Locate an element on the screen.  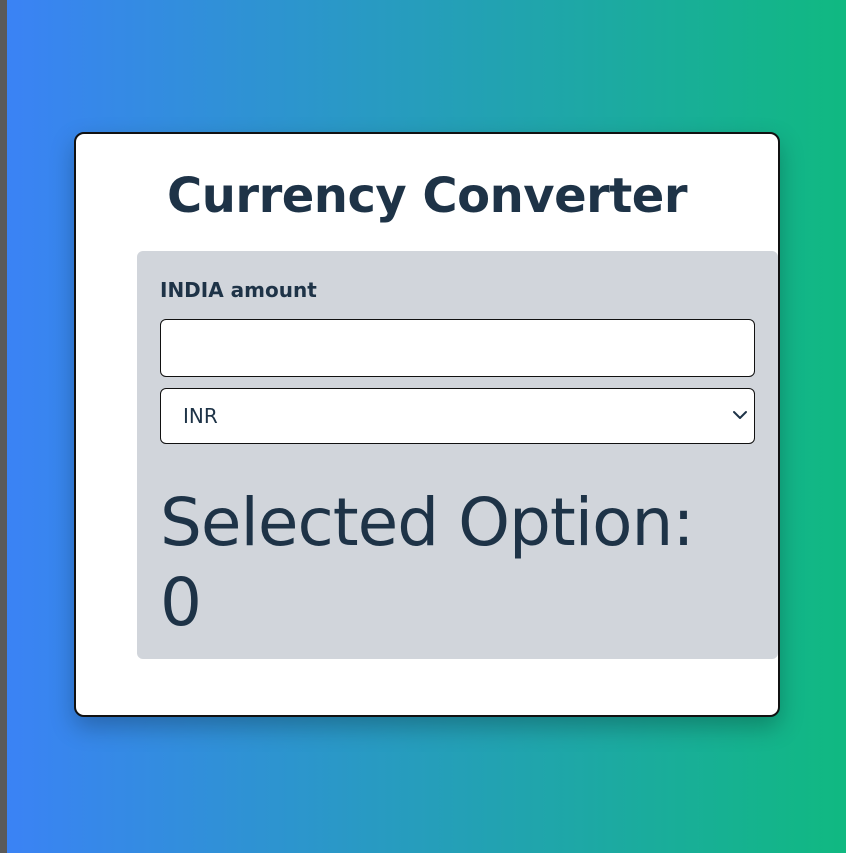
selected-option-value: 0 is located at coordinates (181, 602).